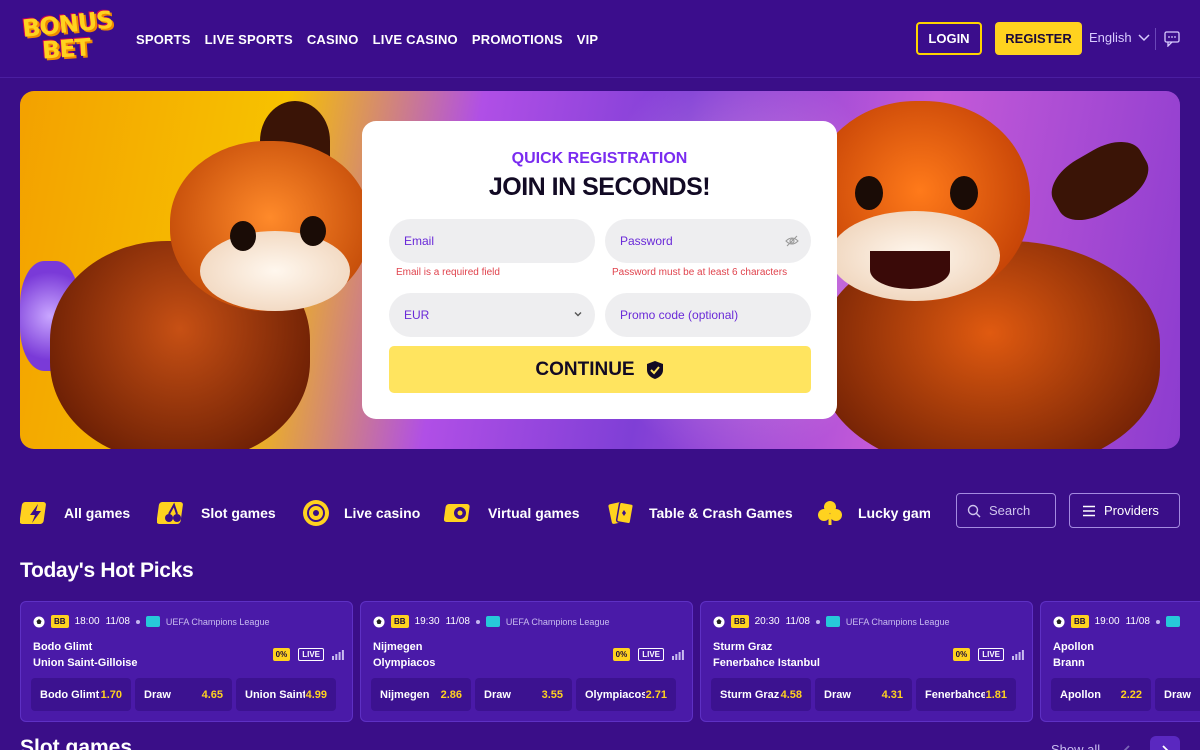 The width and height of the screenshot is (1200, 750). I want to click on match-badges: 0% LIVE, so click(648, 654).